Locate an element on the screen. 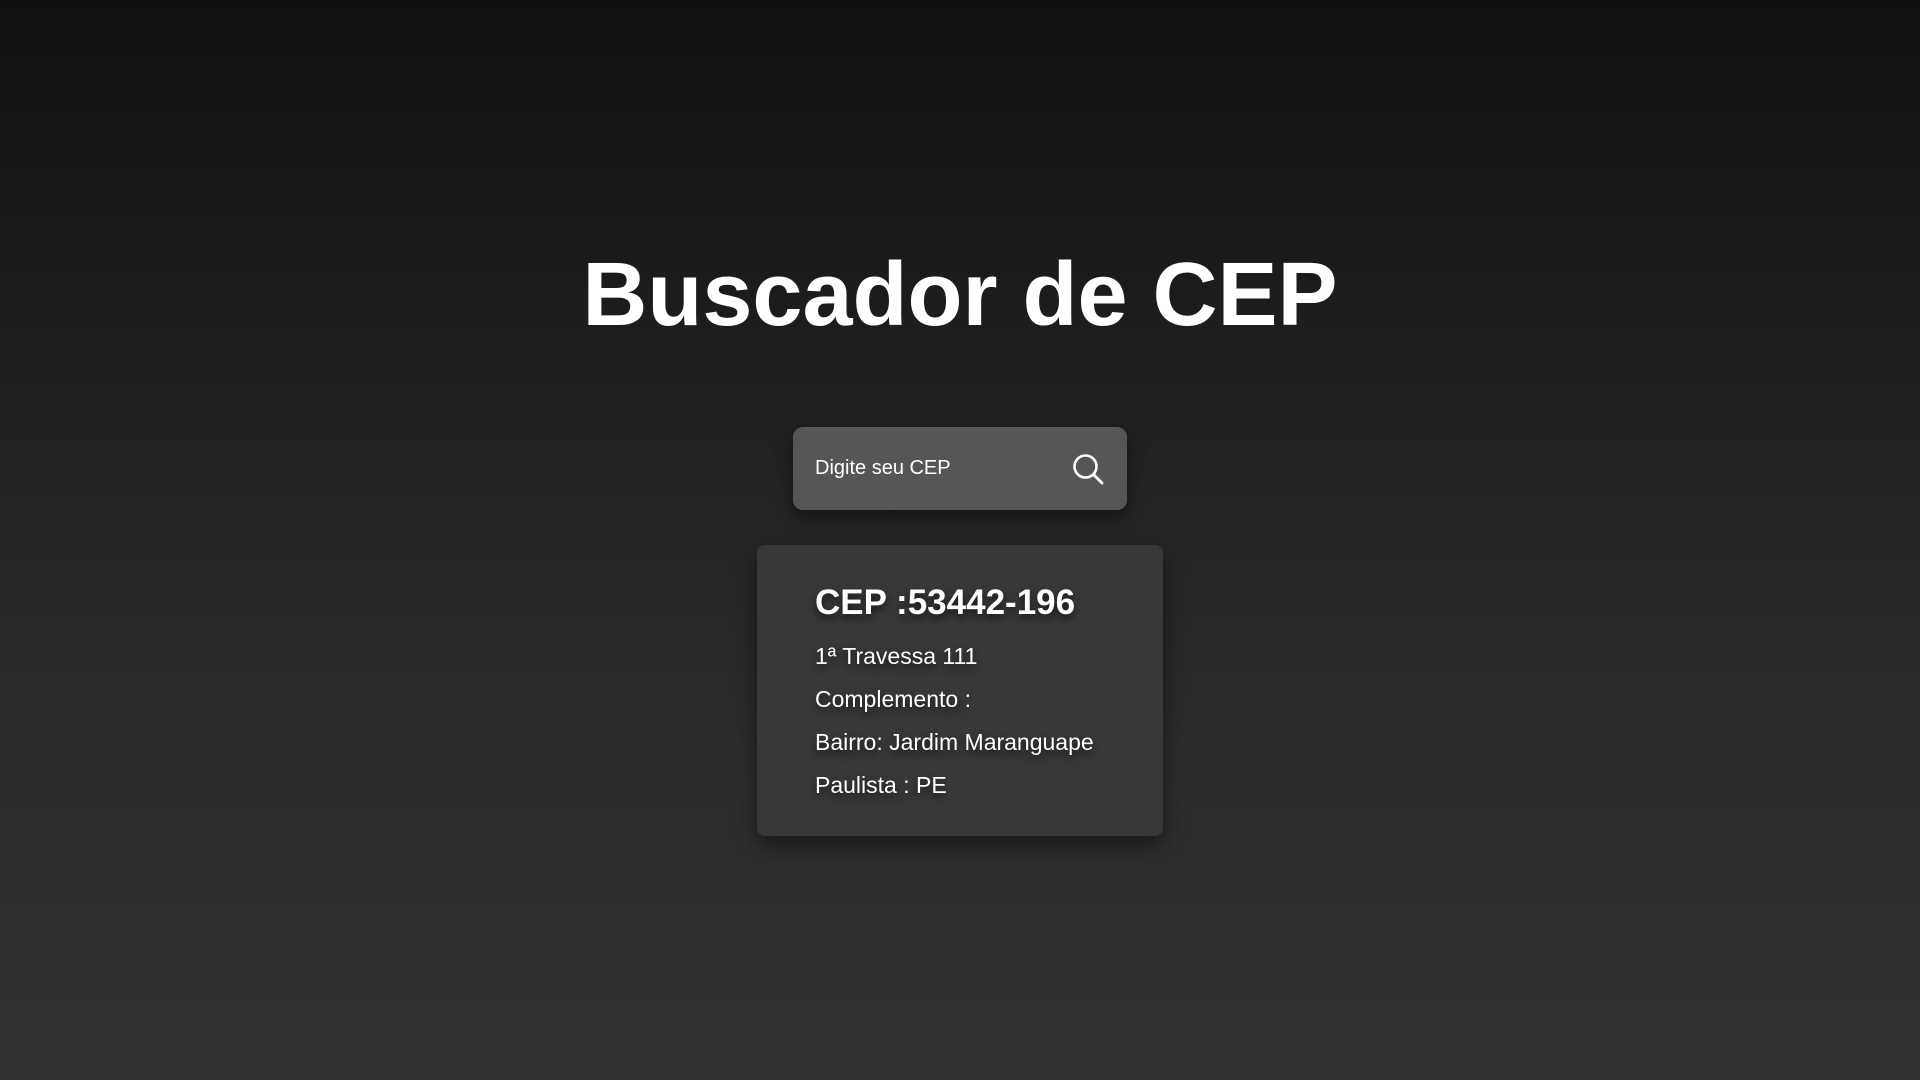 The image size is (1920, 1080). complemento-text: Complemento : is located at coordinates (893, 699).